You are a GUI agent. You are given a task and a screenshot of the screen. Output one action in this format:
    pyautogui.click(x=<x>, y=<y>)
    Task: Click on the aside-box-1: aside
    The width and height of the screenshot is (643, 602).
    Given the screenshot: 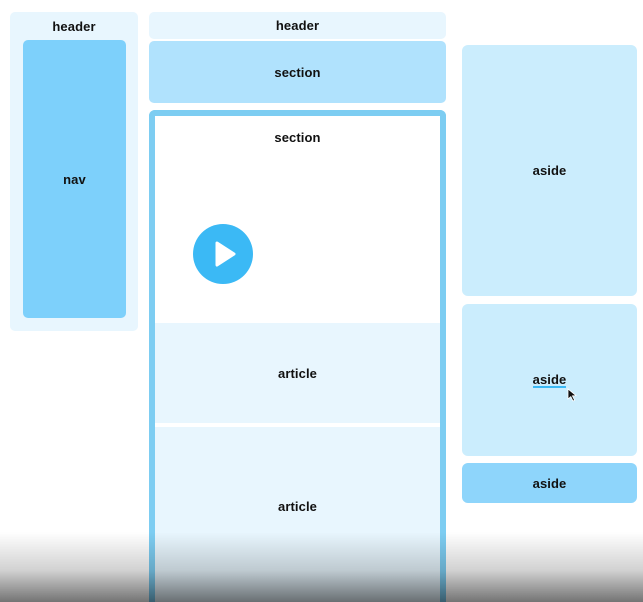 What is the action you would take?
    pyautogui.click(x=549, y=170)
    